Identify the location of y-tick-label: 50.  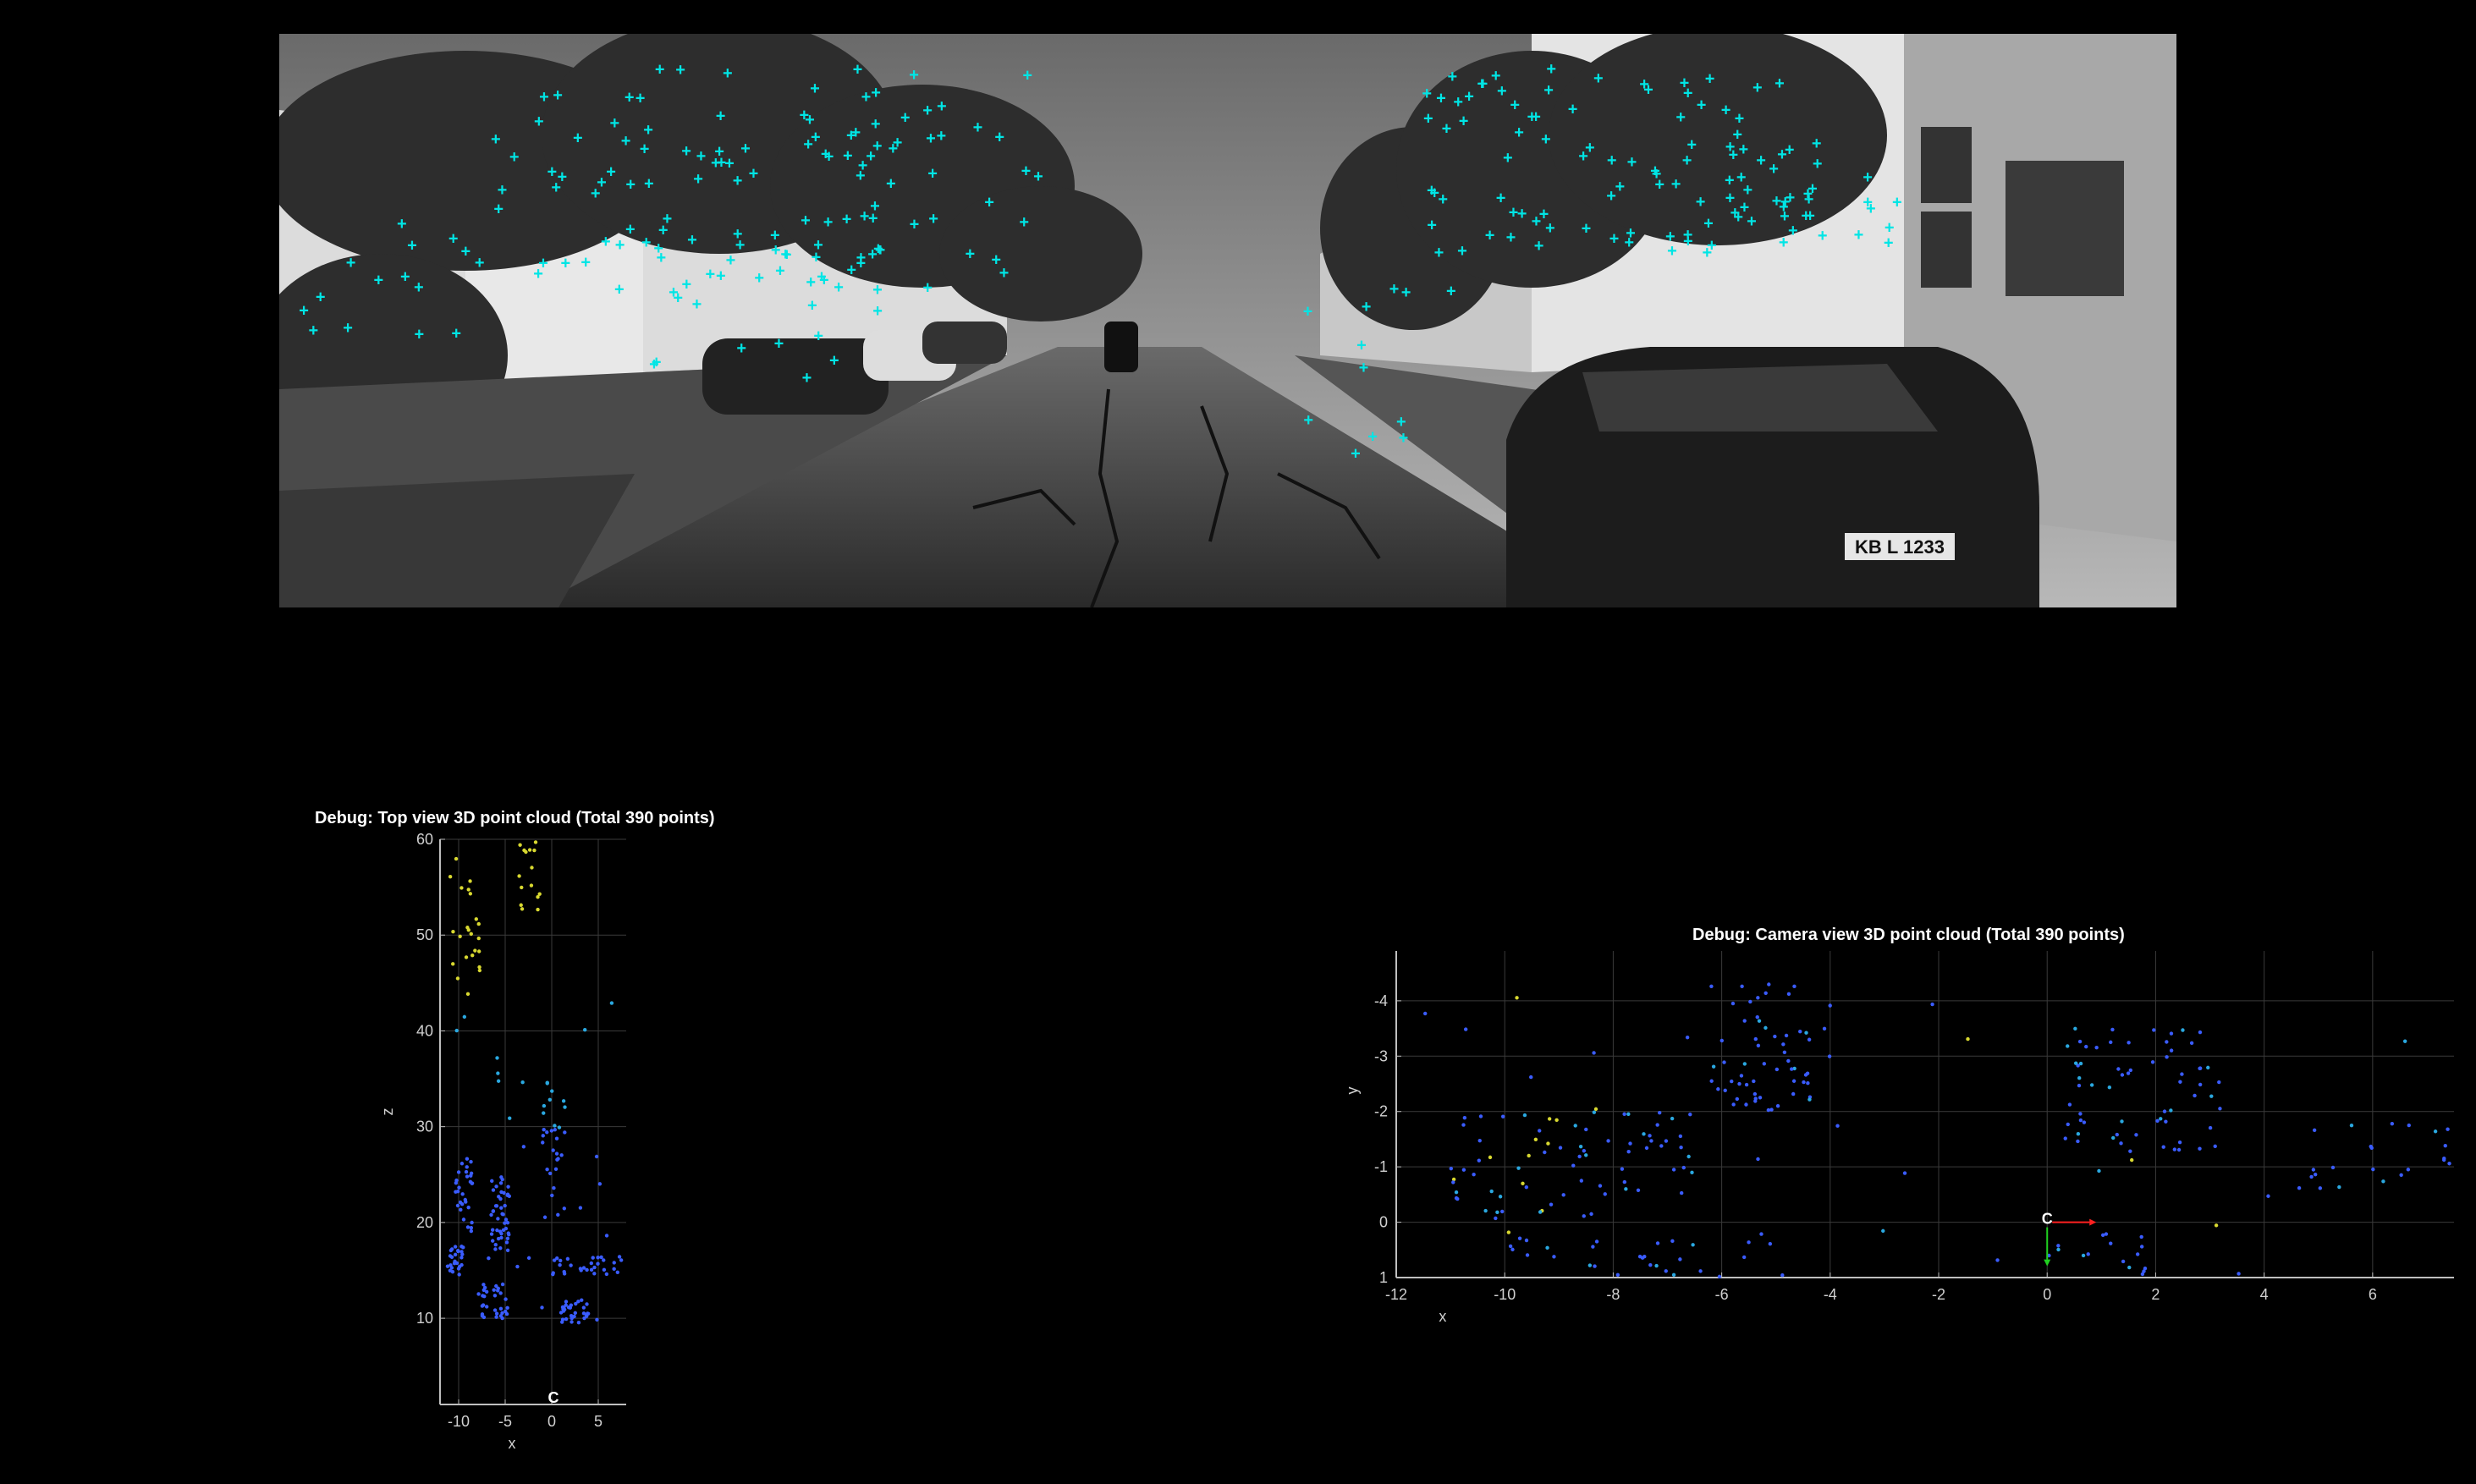
(425, 934).